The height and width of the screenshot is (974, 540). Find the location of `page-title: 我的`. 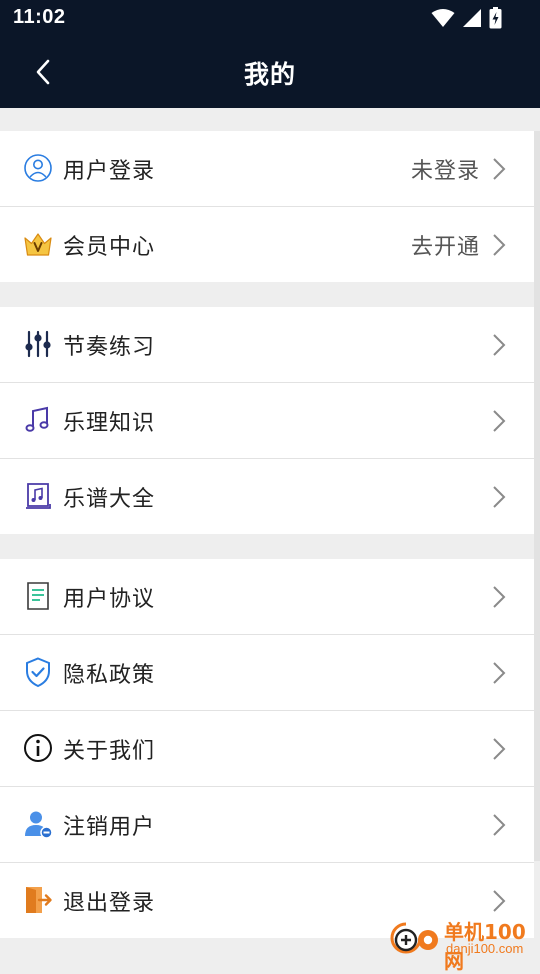

page-title: 我的 is located at coordinates (269, 74).